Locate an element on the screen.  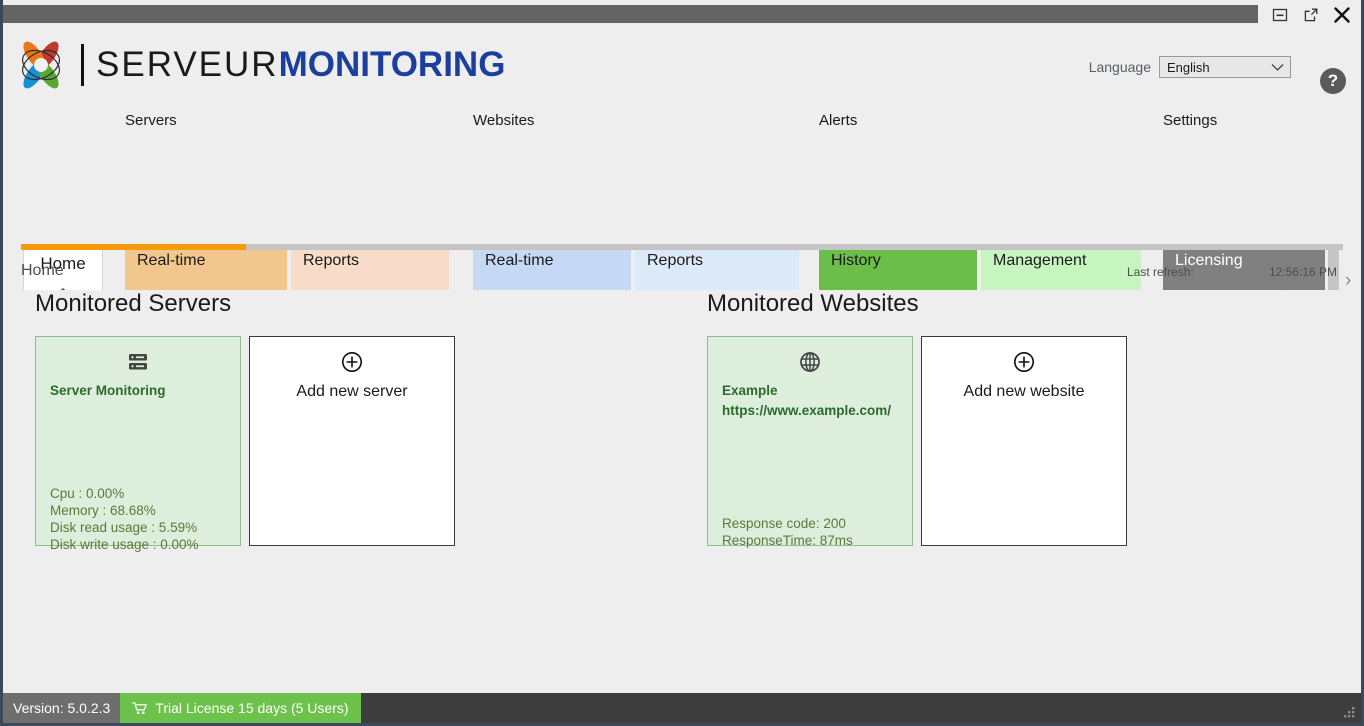
license-label: Trial License 15 days (5 Users) is located at coordinates (252, 708).